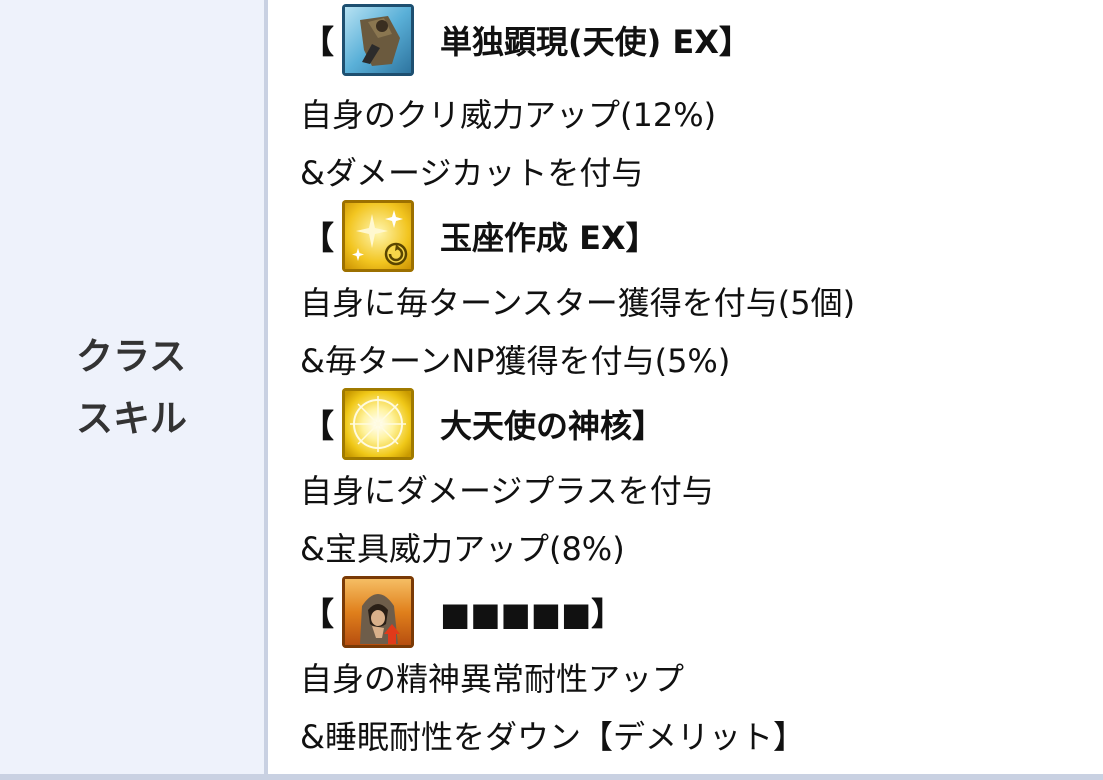 This screenshot has width=1103, height=780. Describe the element at coordinates (492, 679) in the screenshot. I see `skill-desc-line: 自身の精神異常耐性アップ` at that location.